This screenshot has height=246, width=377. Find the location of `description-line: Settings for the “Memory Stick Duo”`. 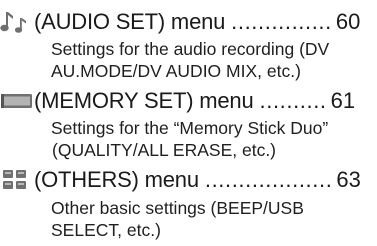

description-line: Settings for the “Memory Stick Duo” is located at coordinates (190, 128).